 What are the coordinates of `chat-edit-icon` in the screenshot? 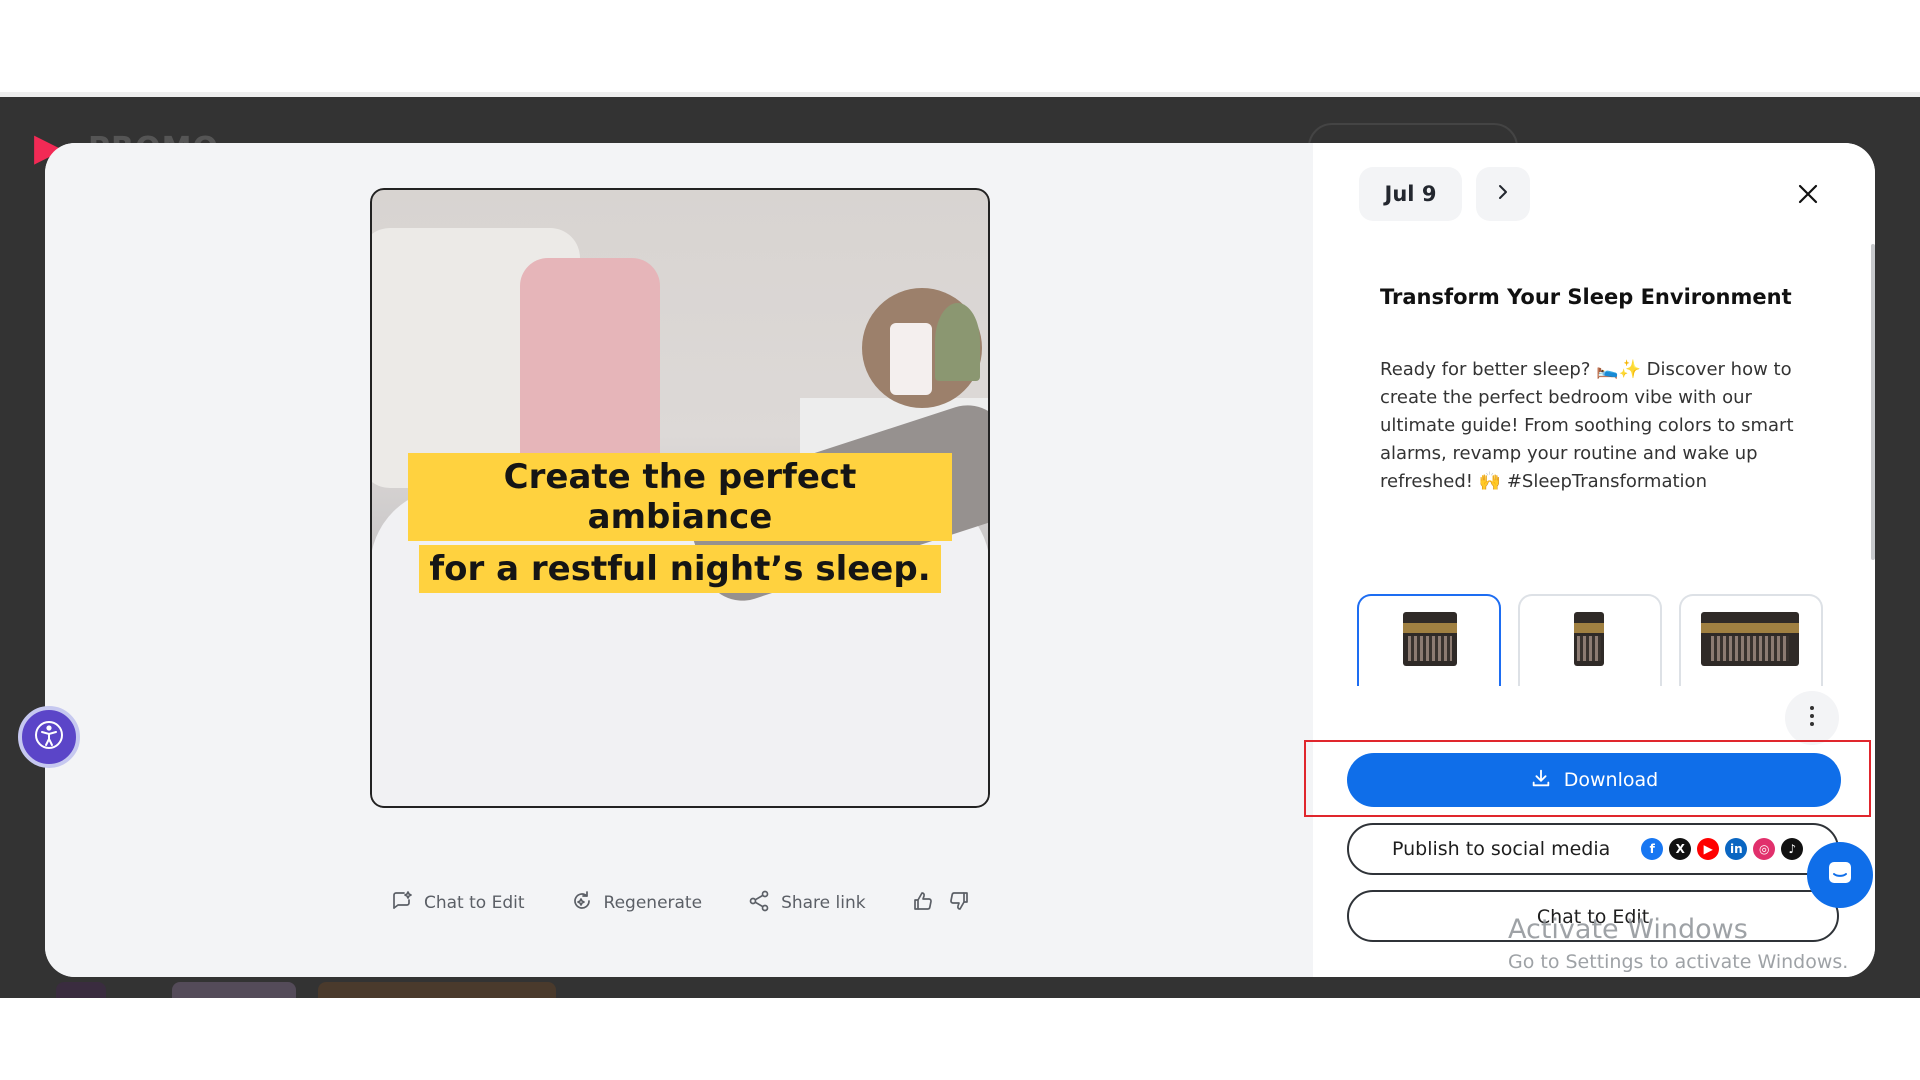 It's located at (407, 903).